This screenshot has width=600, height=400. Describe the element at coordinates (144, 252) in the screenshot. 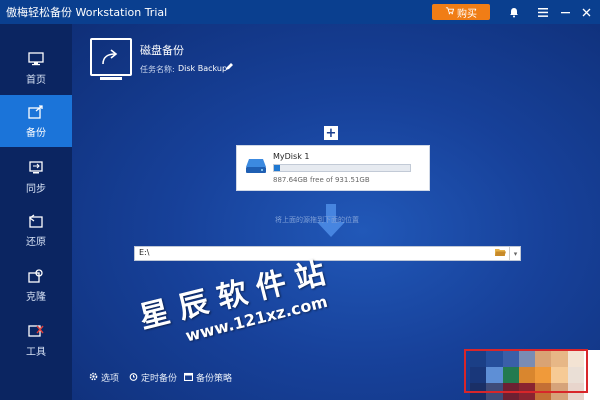

I see `destination-path: E:\` at that location.